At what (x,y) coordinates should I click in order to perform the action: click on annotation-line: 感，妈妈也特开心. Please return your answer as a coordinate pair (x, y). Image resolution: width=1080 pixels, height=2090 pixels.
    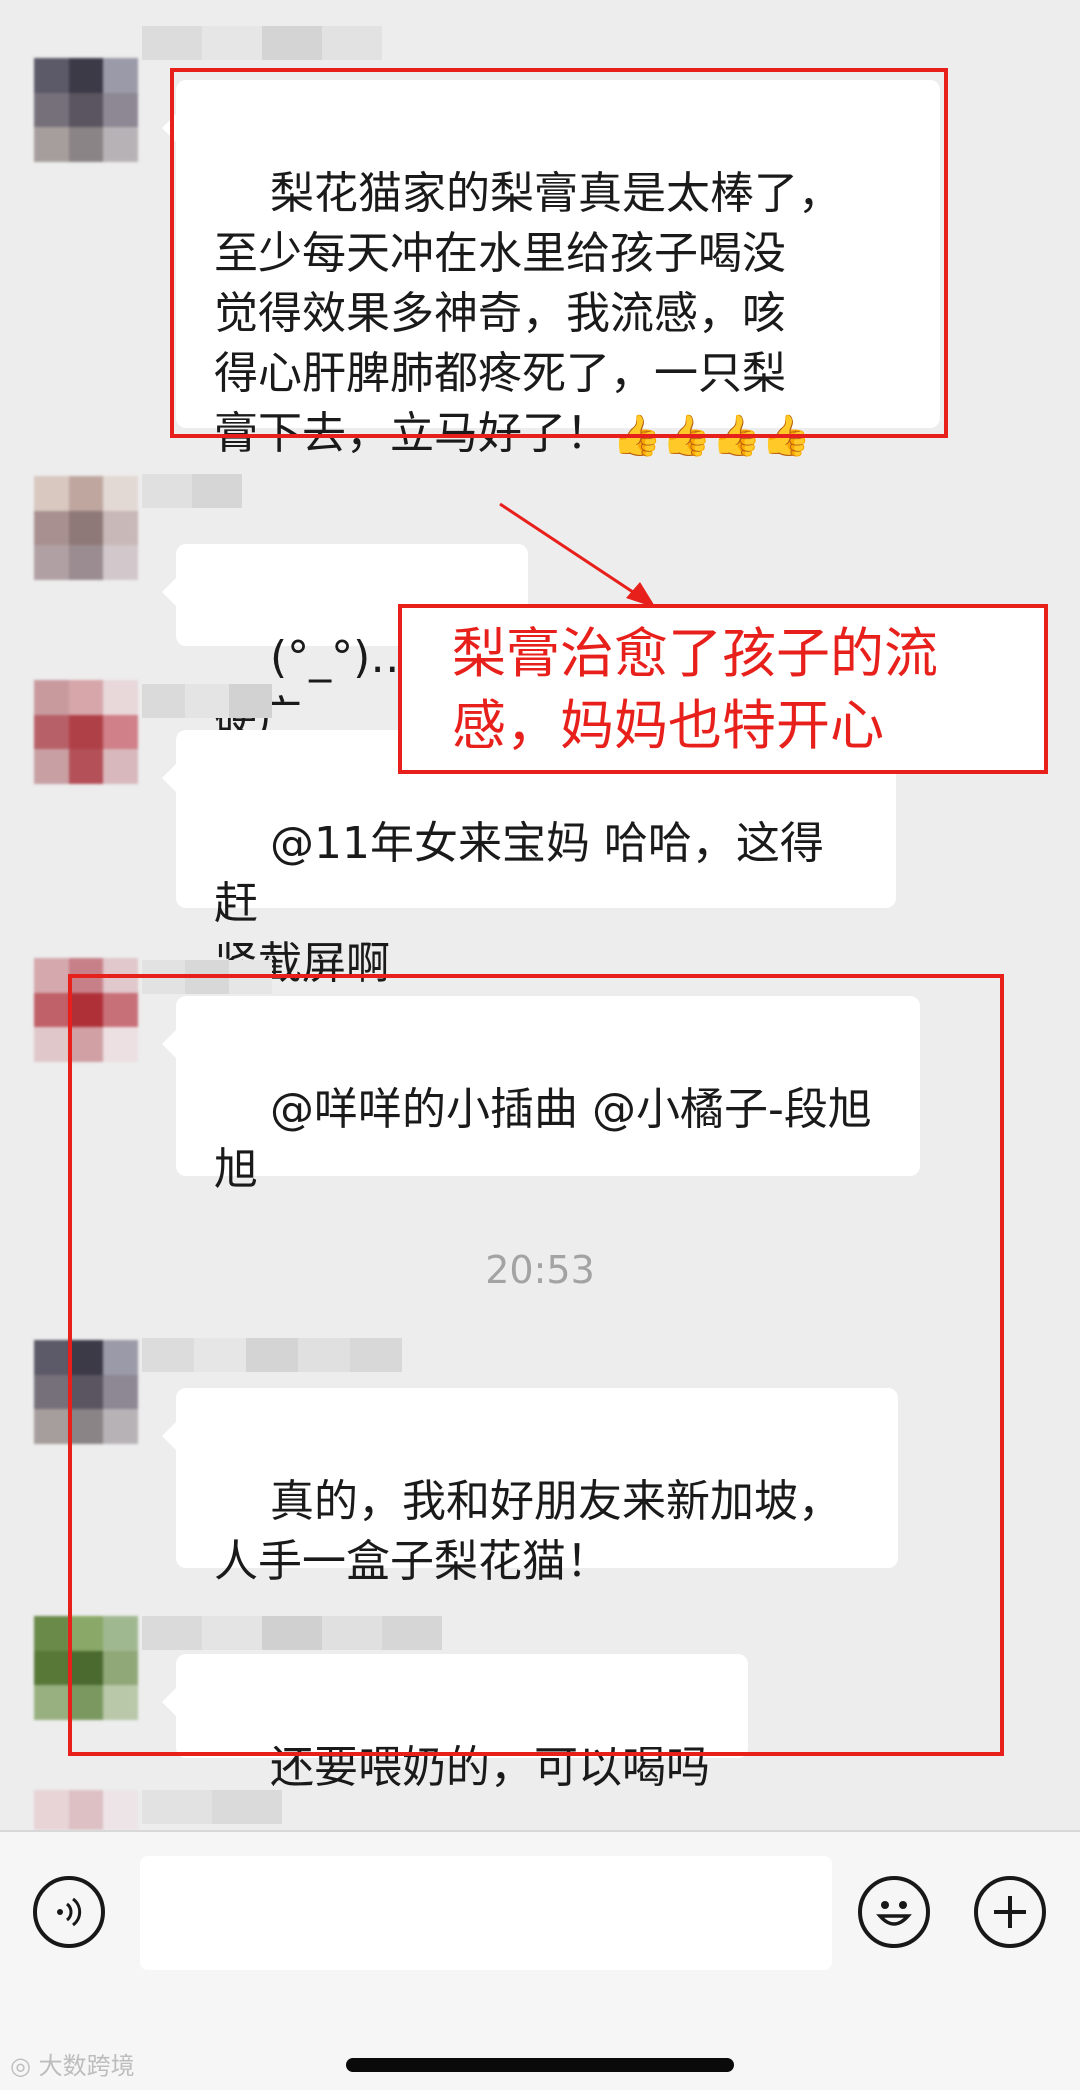
    Looking at the image, I should click on (668, 725).